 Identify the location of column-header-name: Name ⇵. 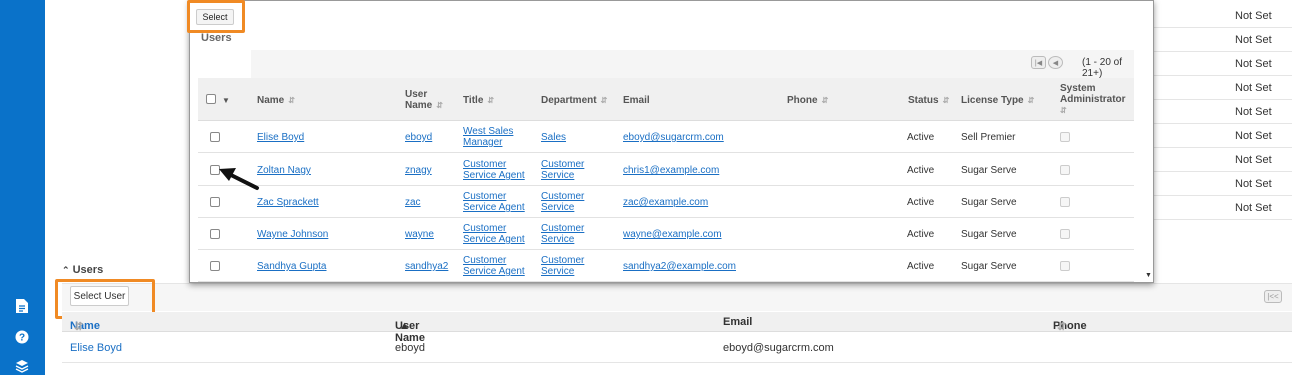
(276, 100).